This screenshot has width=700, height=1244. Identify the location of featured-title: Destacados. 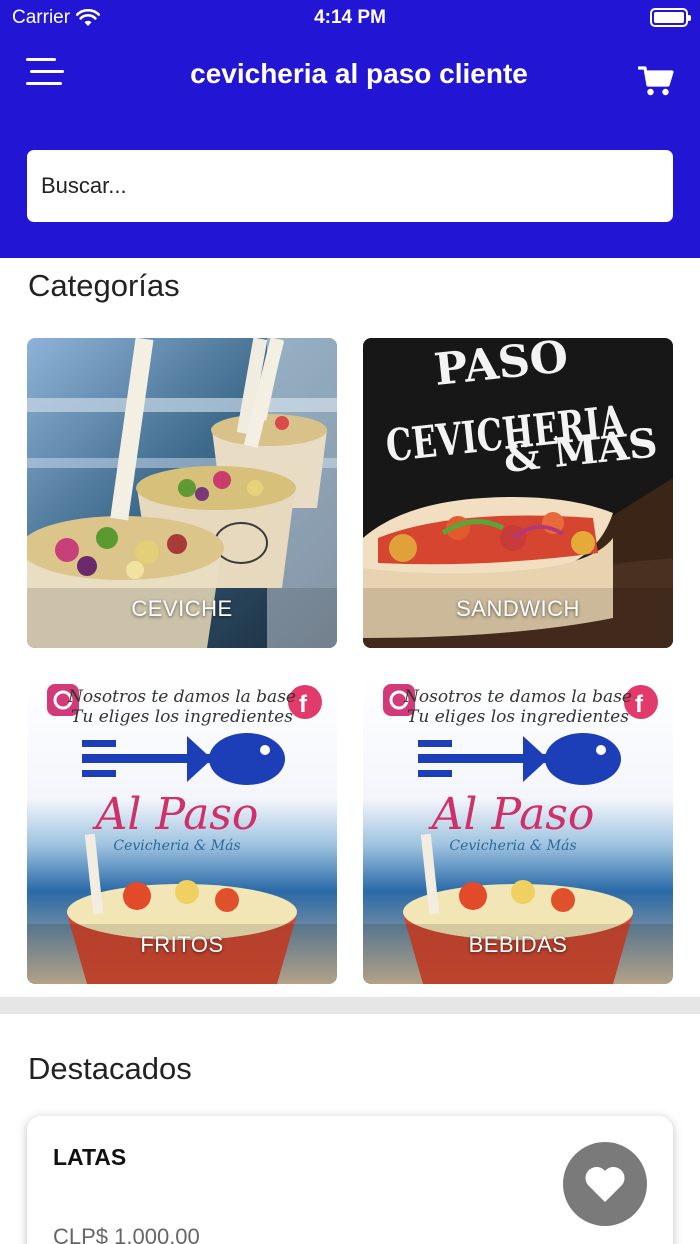
(110, 1068).